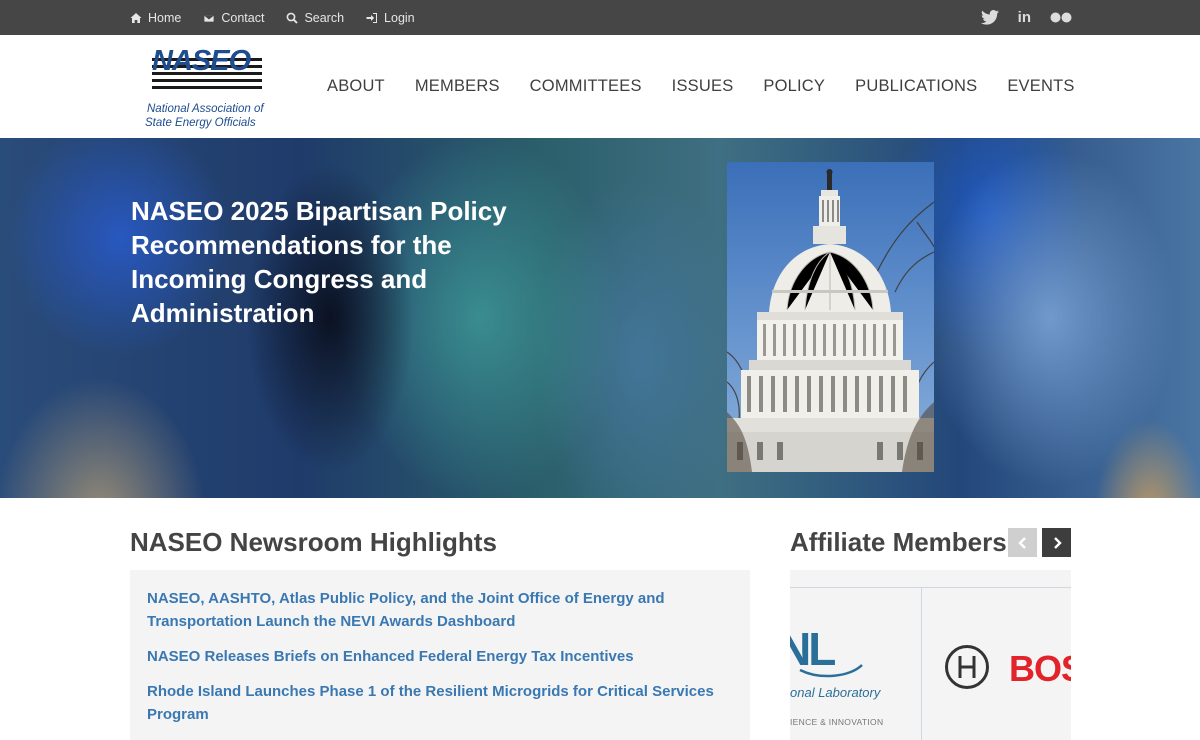  What do you see at coordinates (209, 18) in the screenshot?
I see `envelope-icon` at bounding box center [209, 18].